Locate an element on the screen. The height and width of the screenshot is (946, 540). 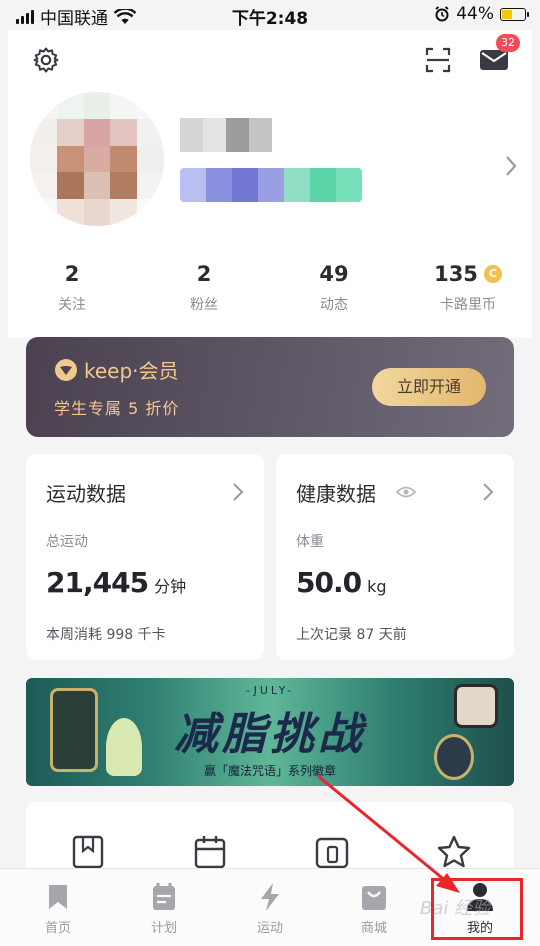
battery-percent: 44% is located at coordinates (475, 14).